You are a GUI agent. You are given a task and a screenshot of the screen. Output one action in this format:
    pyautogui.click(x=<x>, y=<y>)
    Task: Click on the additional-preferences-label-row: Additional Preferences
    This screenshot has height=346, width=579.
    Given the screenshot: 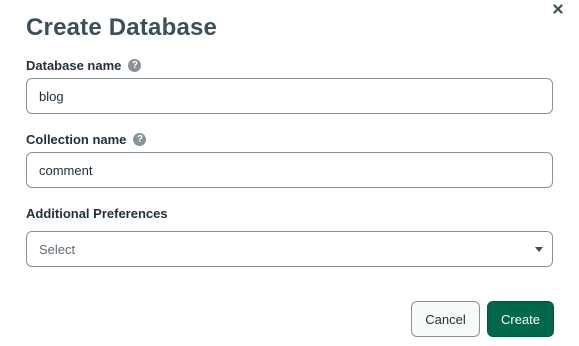 What is the action you would take?
    pyautogui.click(x=97, y=213)
    